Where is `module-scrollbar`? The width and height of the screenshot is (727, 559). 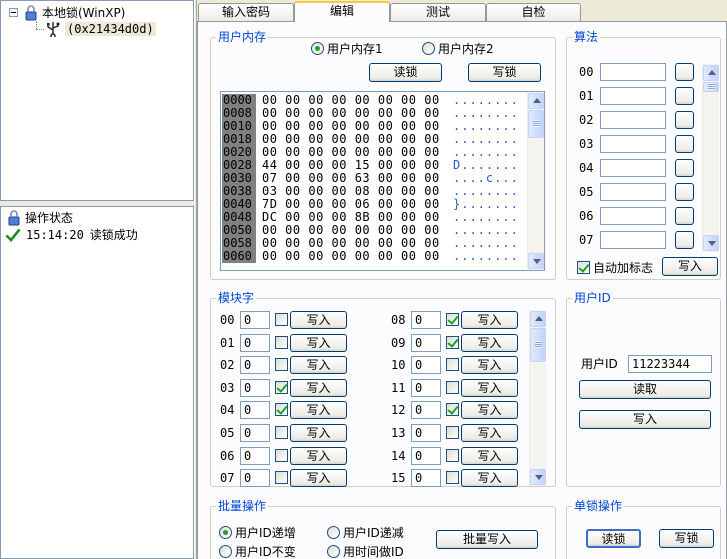 module-scrollbar is located at coordinates (537, 398).